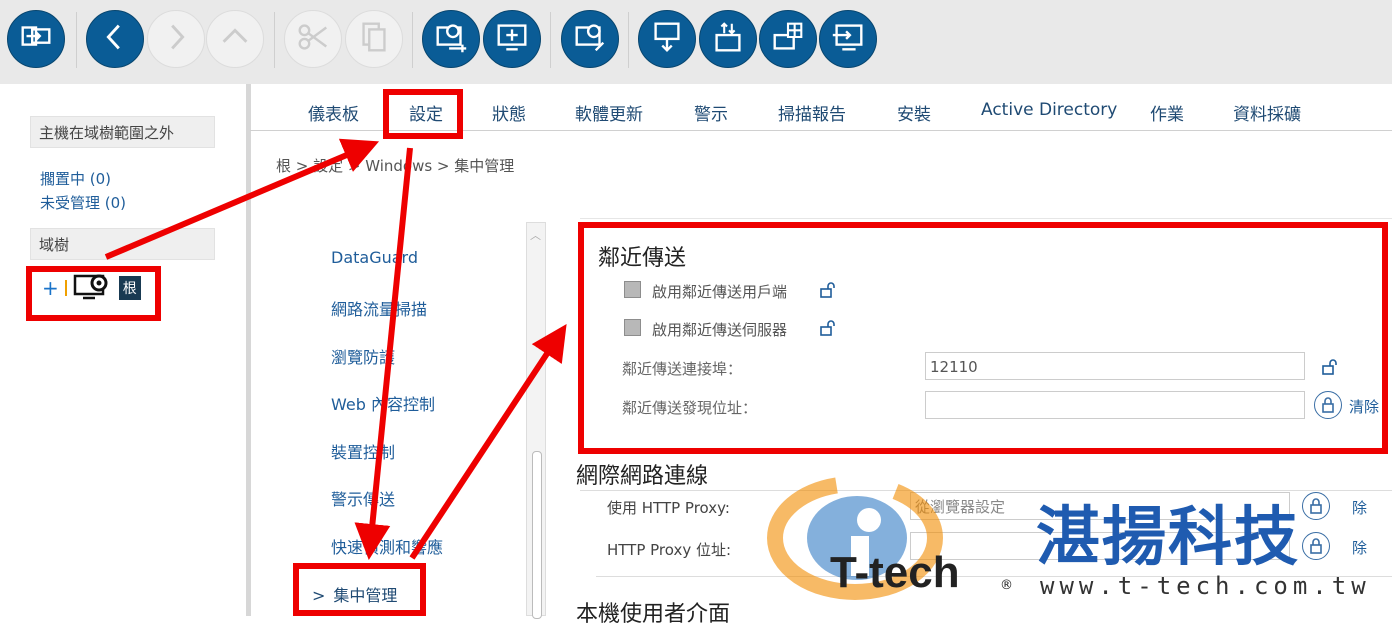  What do you see at coordinates (895, 572) in the screenshot?
I see `logo-brand-en: T-tech` at bounding box center [895, 572].